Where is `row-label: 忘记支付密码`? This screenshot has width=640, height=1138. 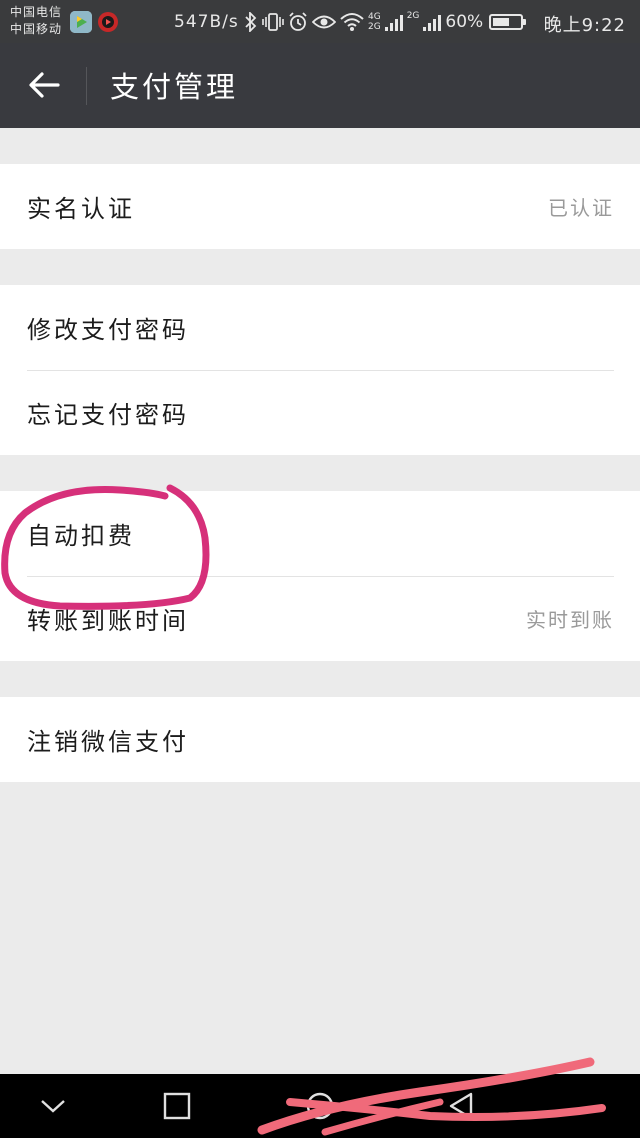
row-label: 忘记支付密码 is located at coordinates (108, 415).